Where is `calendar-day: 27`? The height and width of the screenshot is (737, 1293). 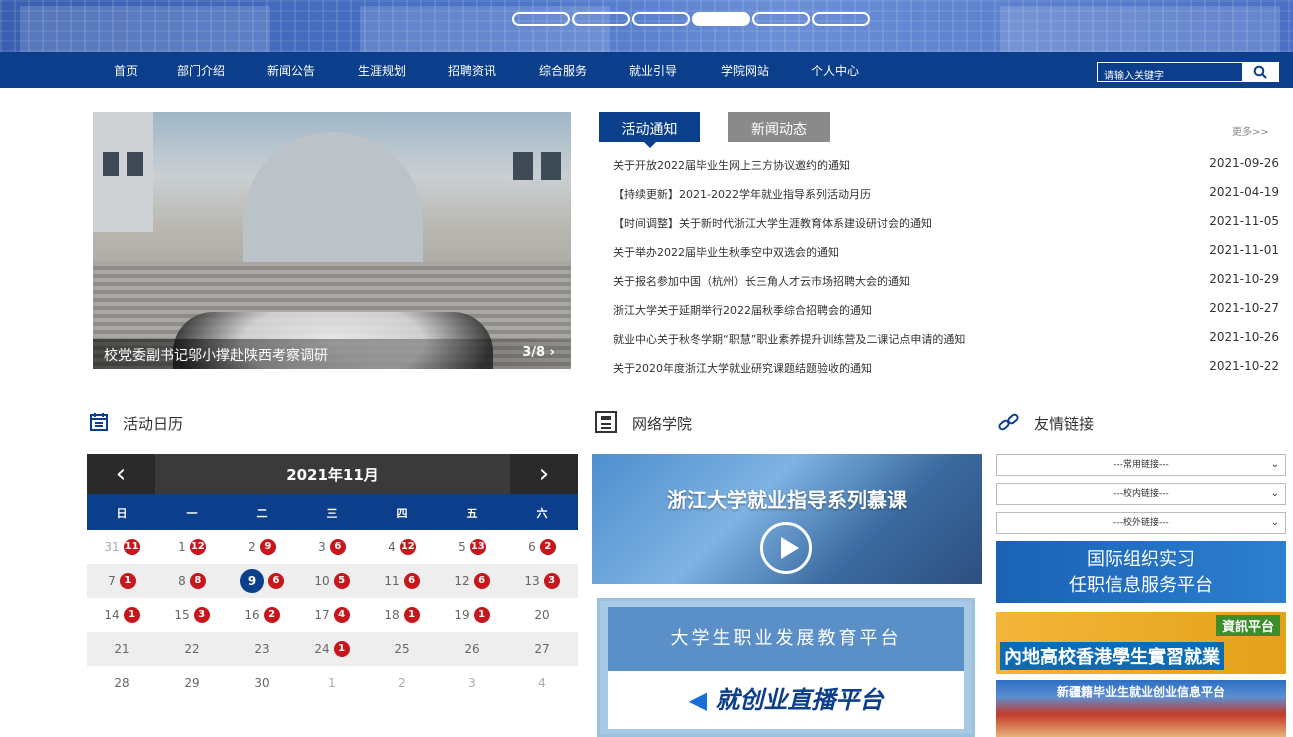 calendar-day: 27 is located at coordinates (542, 649).